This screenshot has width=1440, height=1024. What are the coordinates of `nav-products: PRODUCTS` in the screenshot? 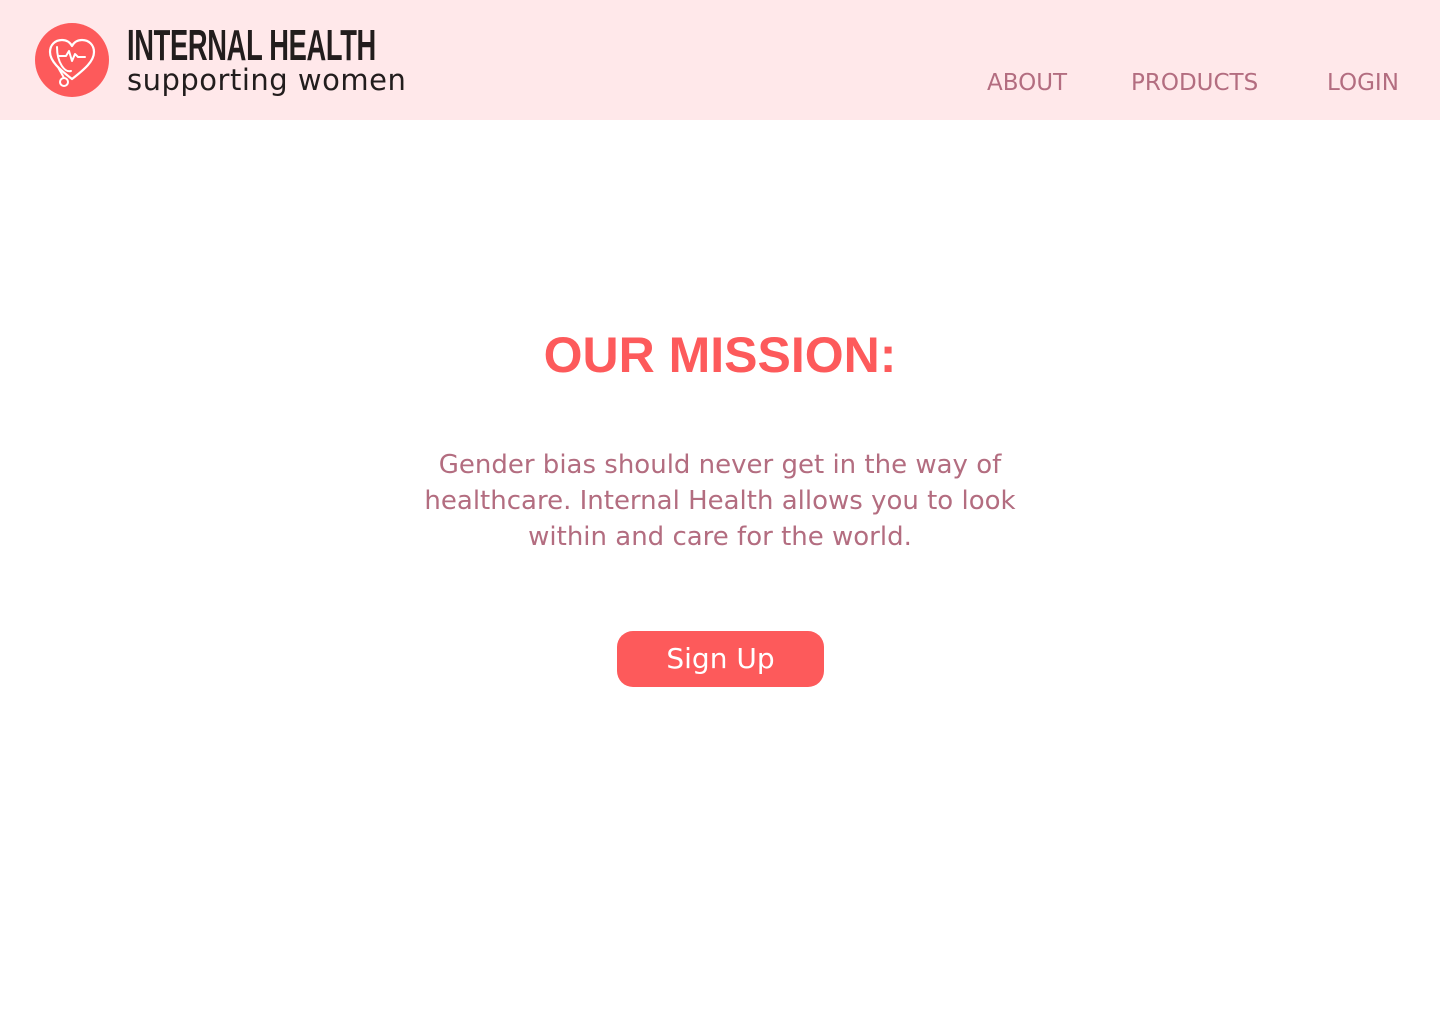 It's located at (1194, 83).